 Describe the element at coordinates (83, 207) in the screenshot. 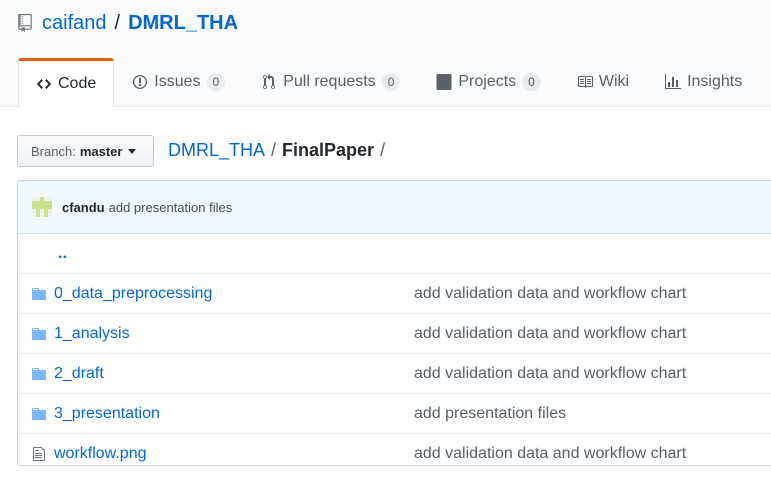

I see `commit-author-link: cfandu` at that location.